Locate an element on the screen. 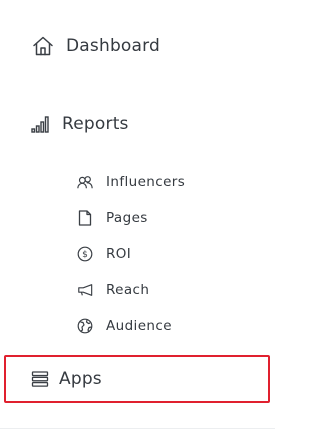 The width and height of the screenshot is (320, 448). nav-subitem-influencers: Influencers is located at coordinates (131, 182).